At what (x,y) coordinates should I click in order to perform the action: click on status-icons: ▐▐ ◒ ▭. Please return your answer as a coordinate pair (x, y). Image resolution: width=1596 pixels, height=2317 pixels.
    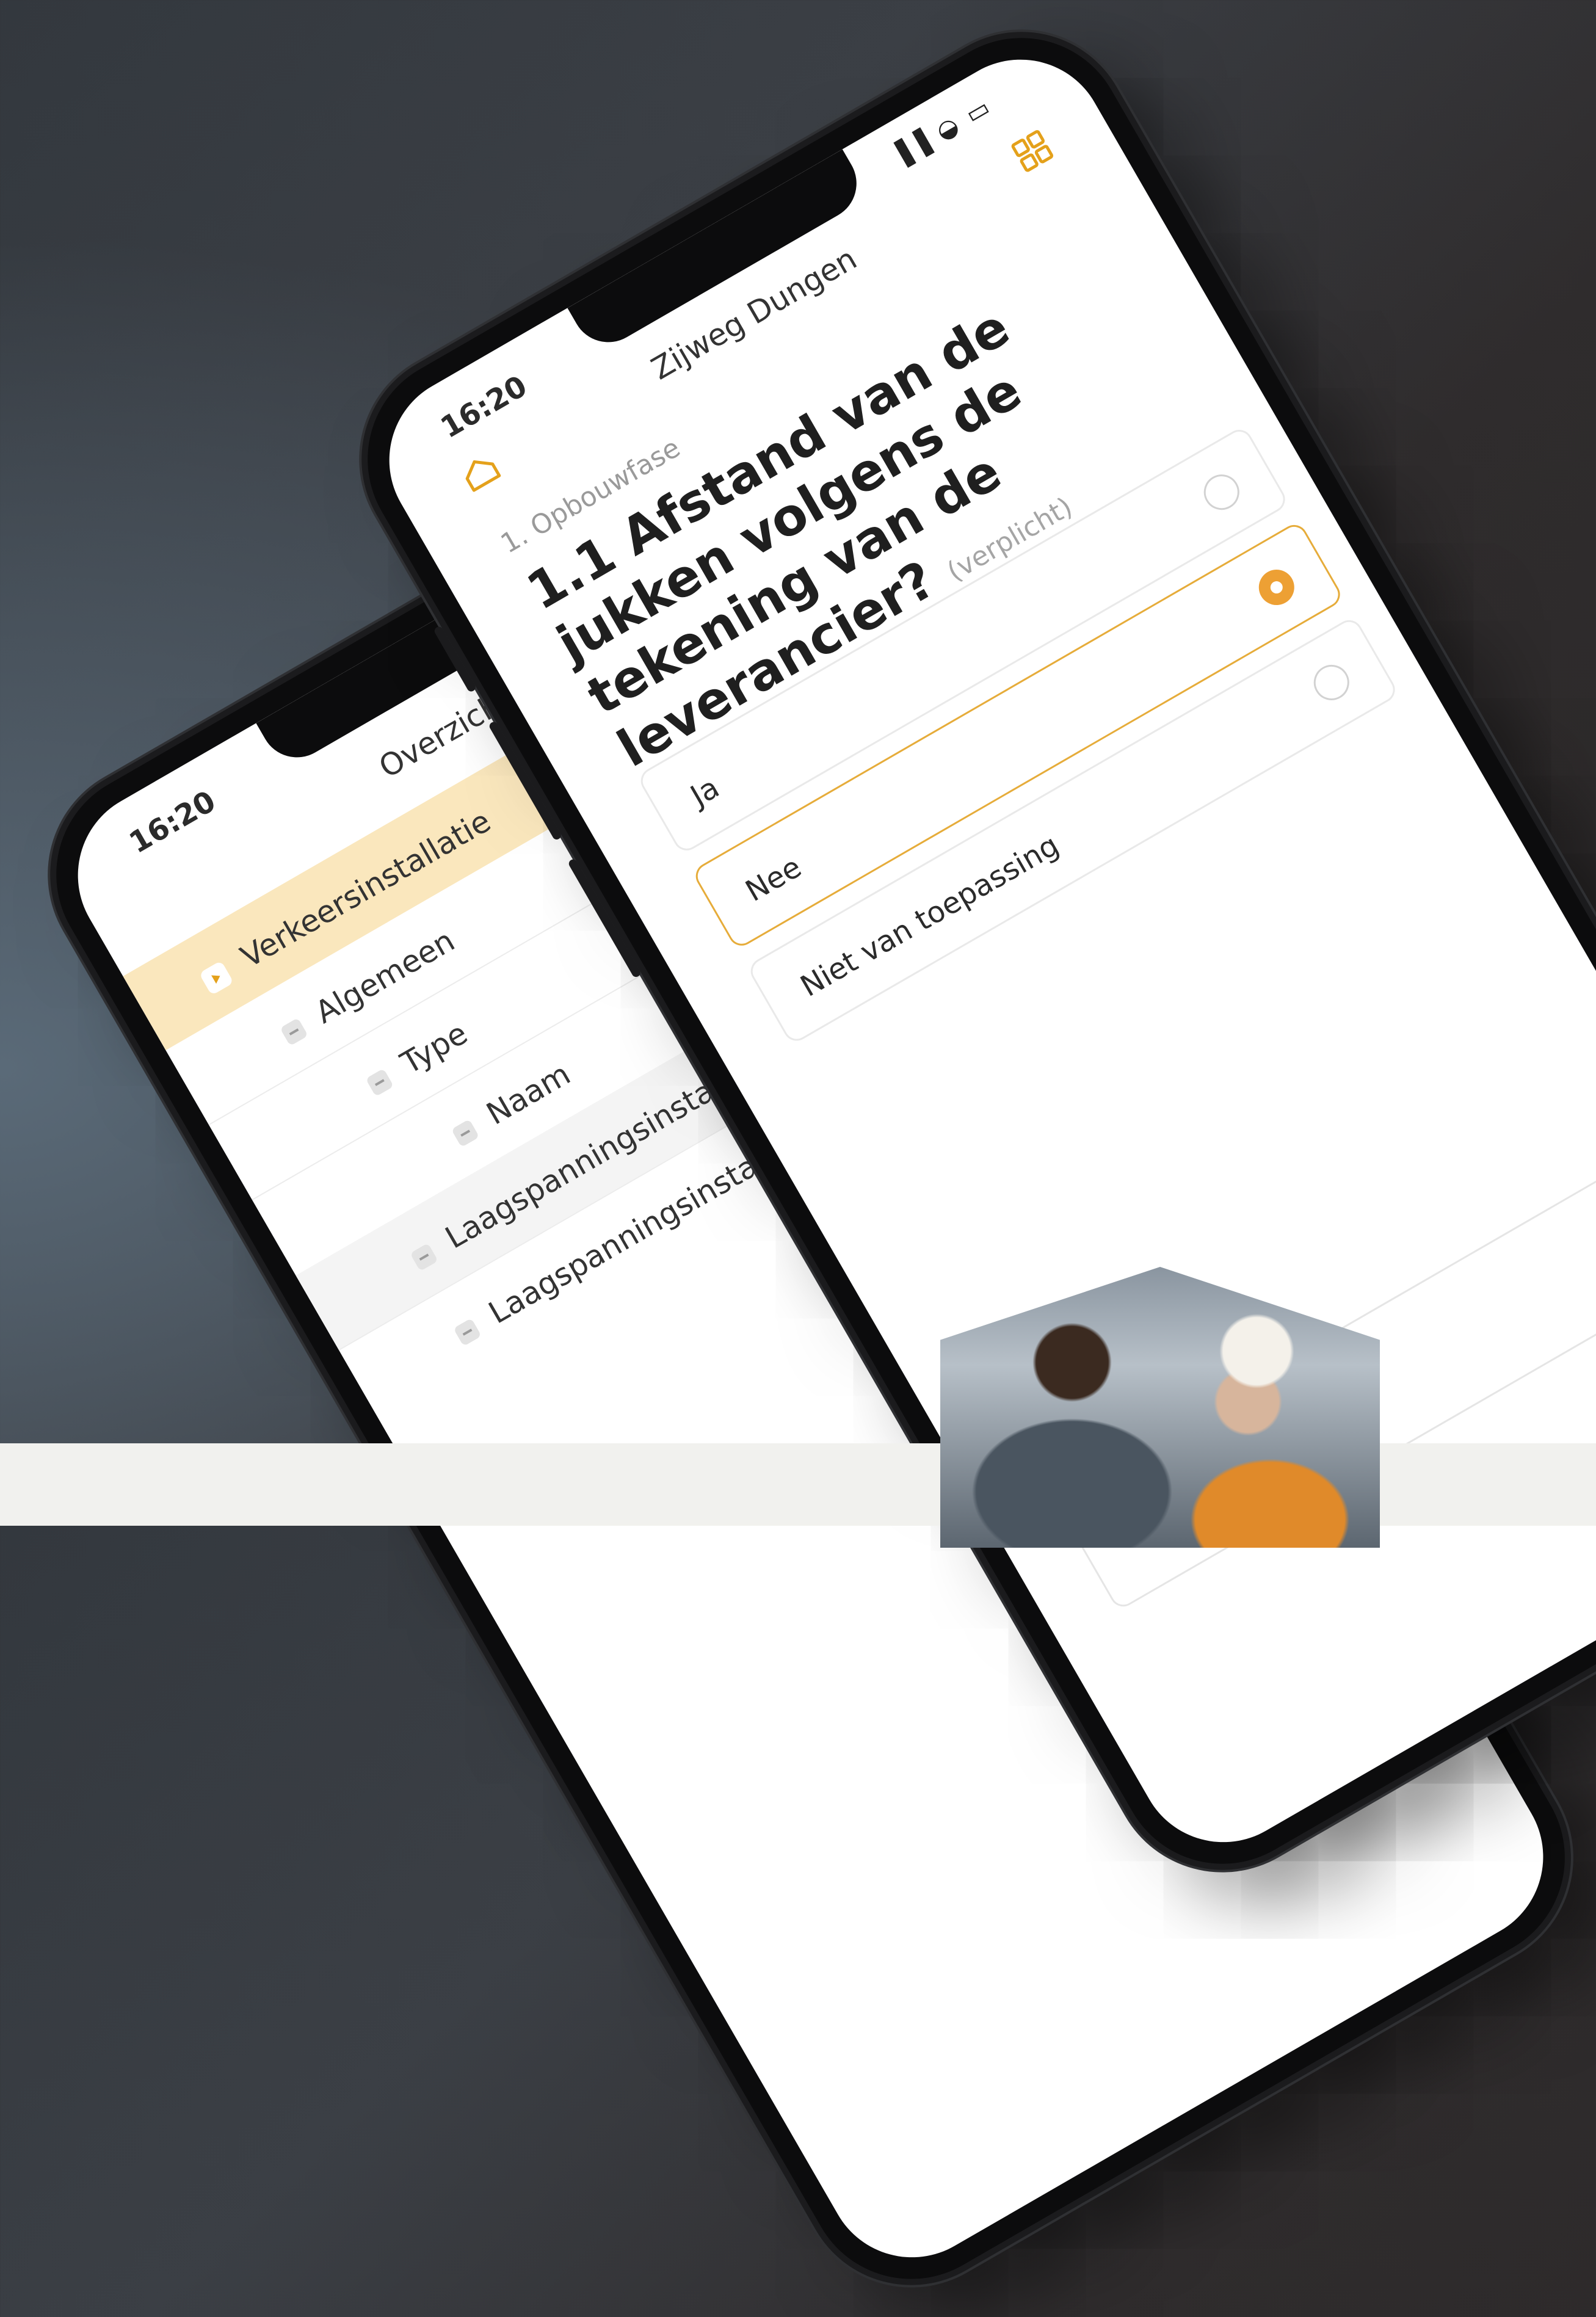
    Looking at the image, I should click on (941, 132).